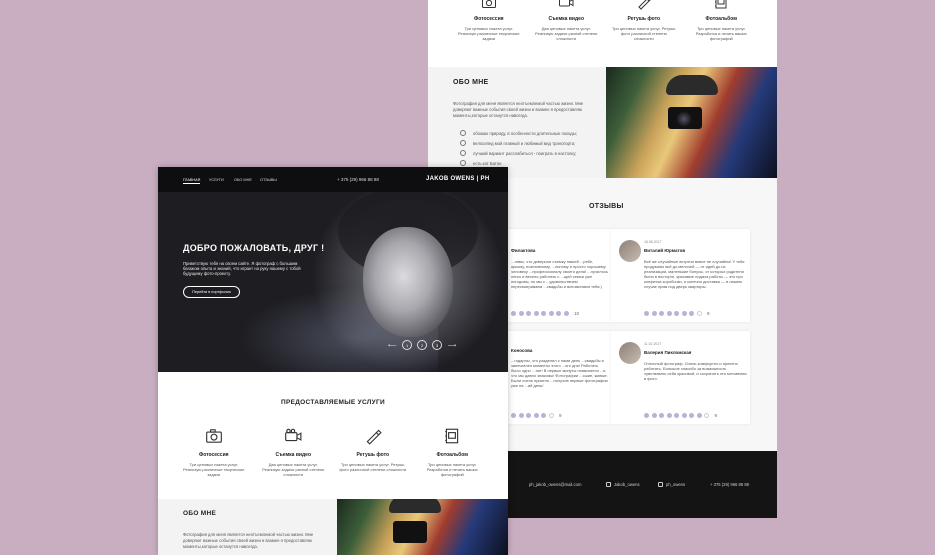 The height and width of the screenshot is (555, 935). What do you see at coordinates (721, 4) in the screenshot?
I see `photo-album-icon` at bounding box center [721, 4].